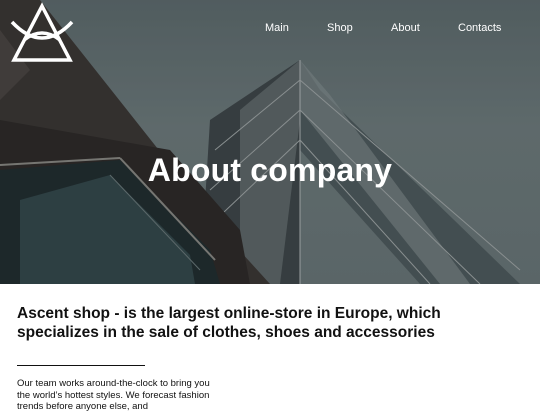 The height and width of the screenshot is (413, 540). What do you see at coordinates (340, 28) in the screenshot?
I see `nav-item-shop: Shop` at bounding box center [340, 28].